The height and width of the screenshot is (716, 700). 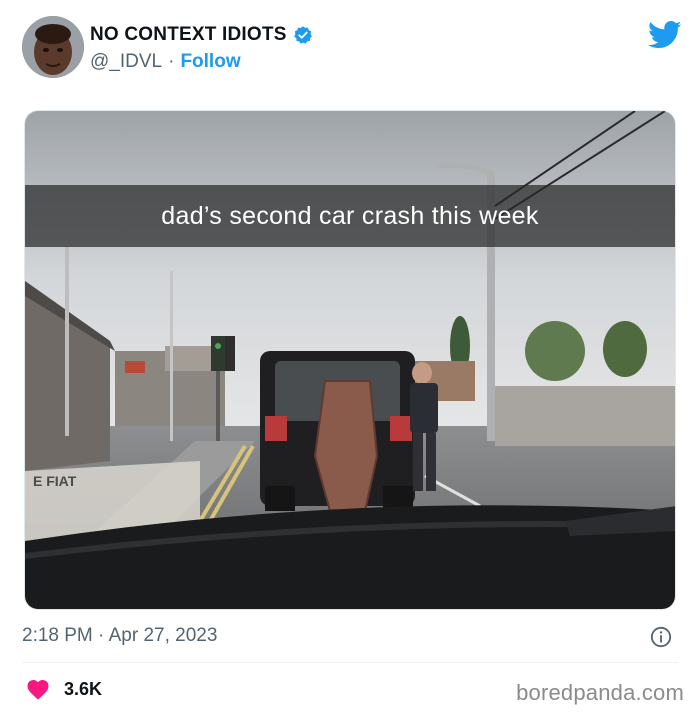 I want to click on account-name-row: NO CONTEXT IDIOTS, so click(x=201, y=35).